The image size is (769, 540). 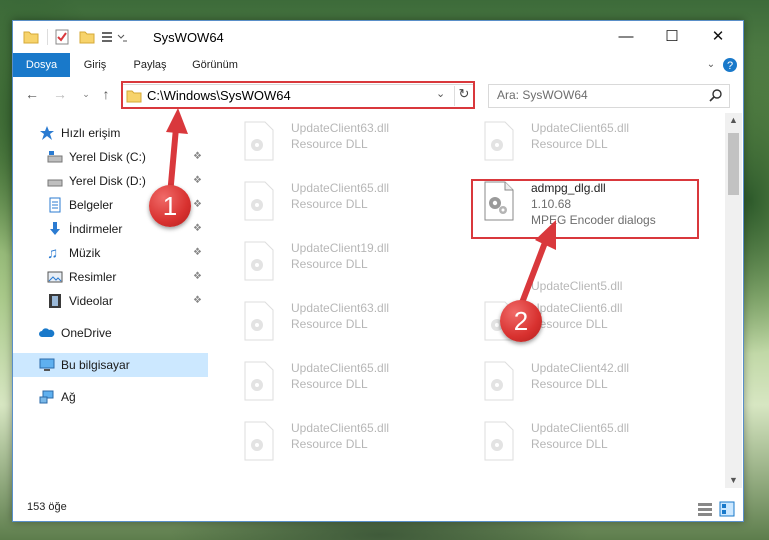 What do you see at coordinates (47, 333) in the screenshot?
I see `cloud-icon` at bounding box center [47, 333].